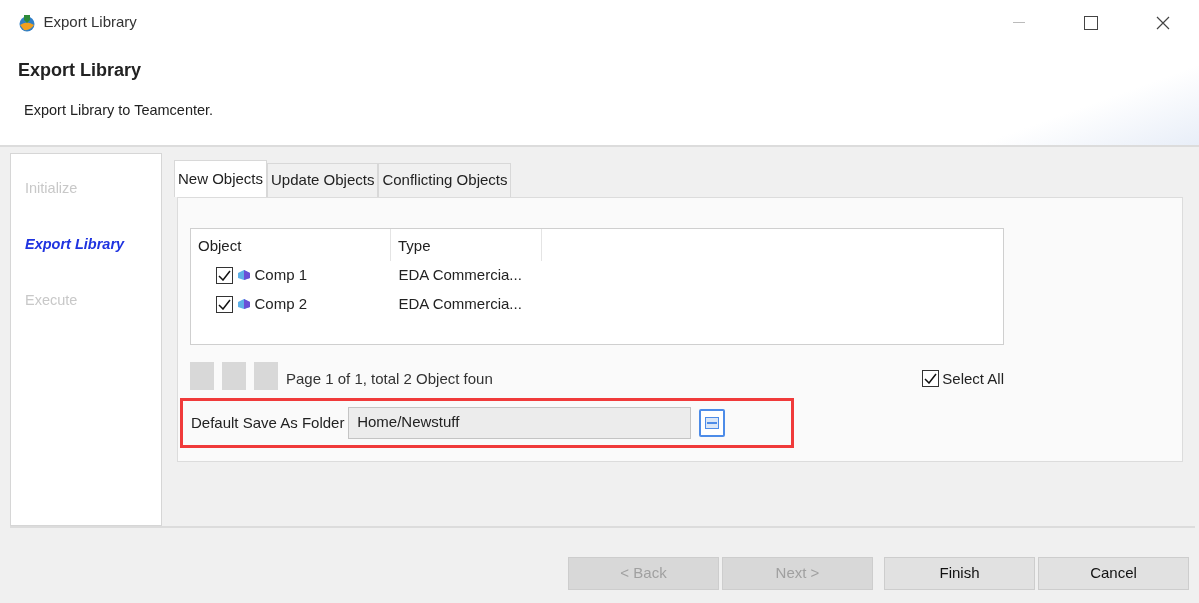  I want to click on field-label: Default Save As Folder, so click(268, 422).